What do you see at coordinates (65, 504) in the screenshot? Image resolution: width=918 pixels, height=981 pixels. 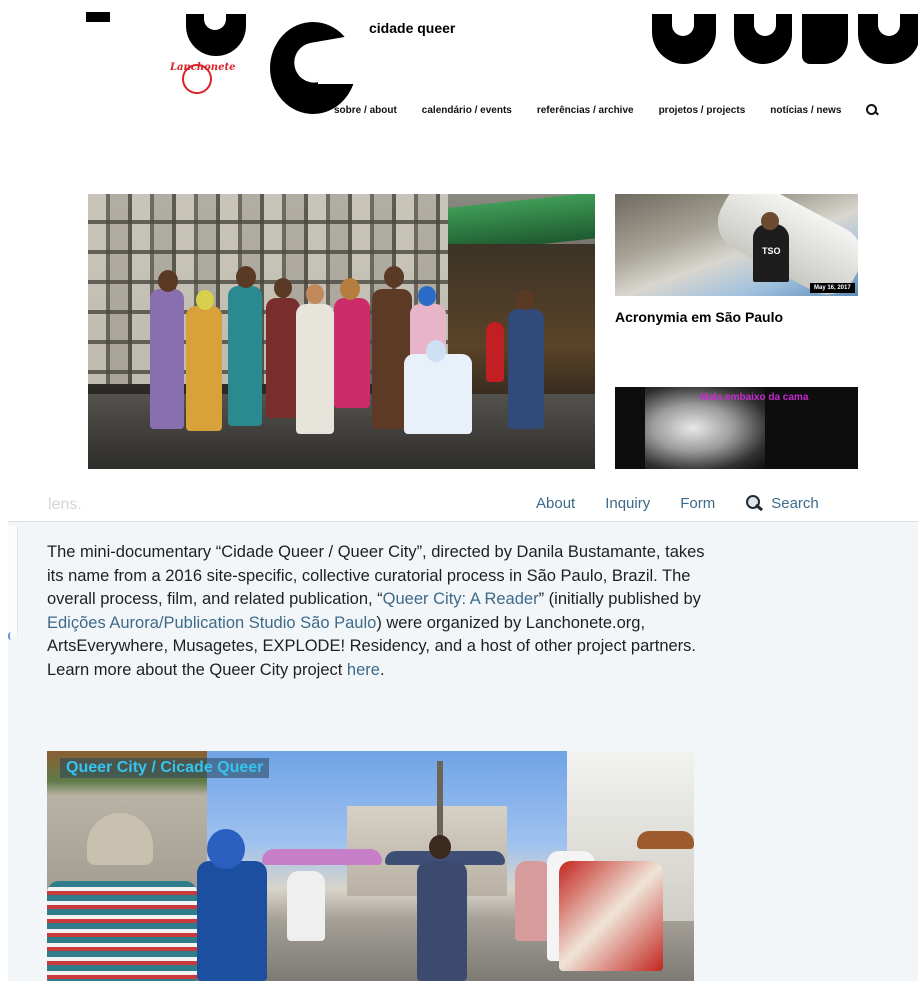 I see `faded-text: lens.` at bounding box center [65, 504].